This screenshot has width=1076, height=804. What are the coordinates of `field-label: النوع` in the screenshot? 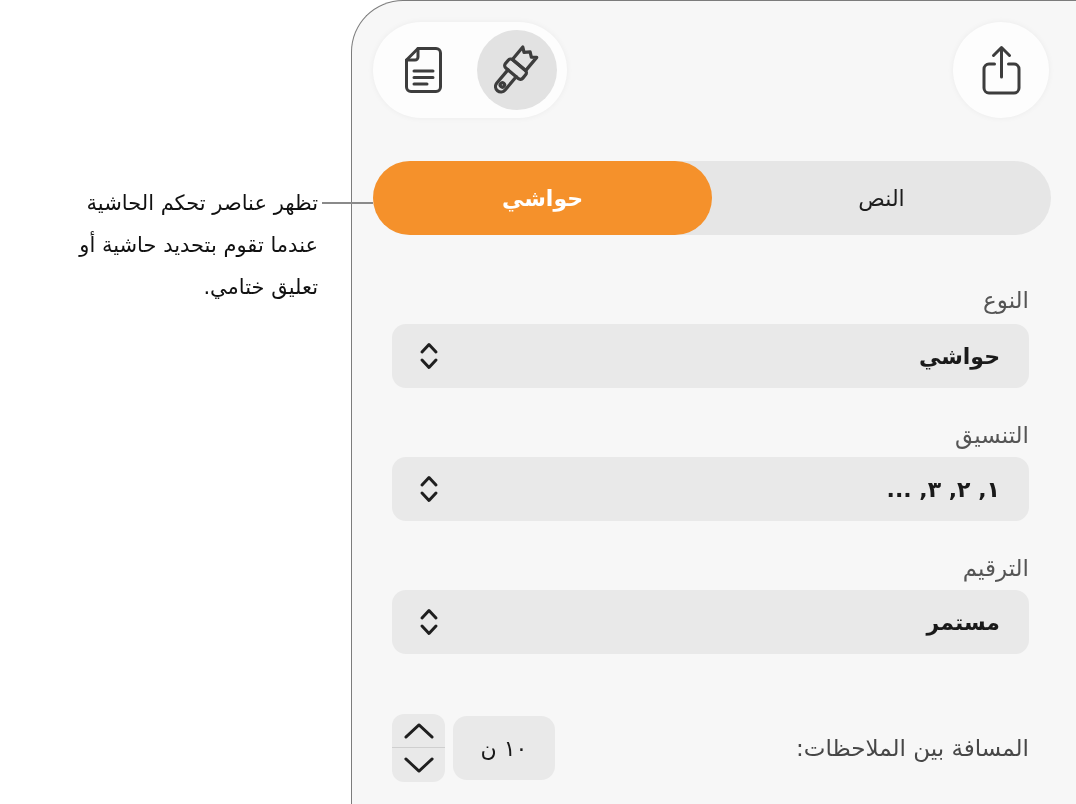 It's located at (1005, 301).